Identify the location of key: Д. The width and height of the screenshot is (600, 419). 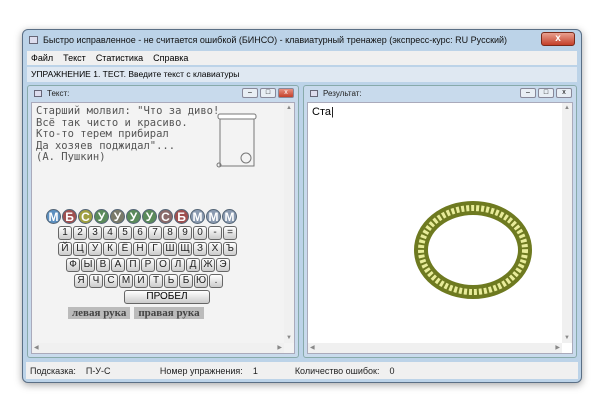
(193, 265).